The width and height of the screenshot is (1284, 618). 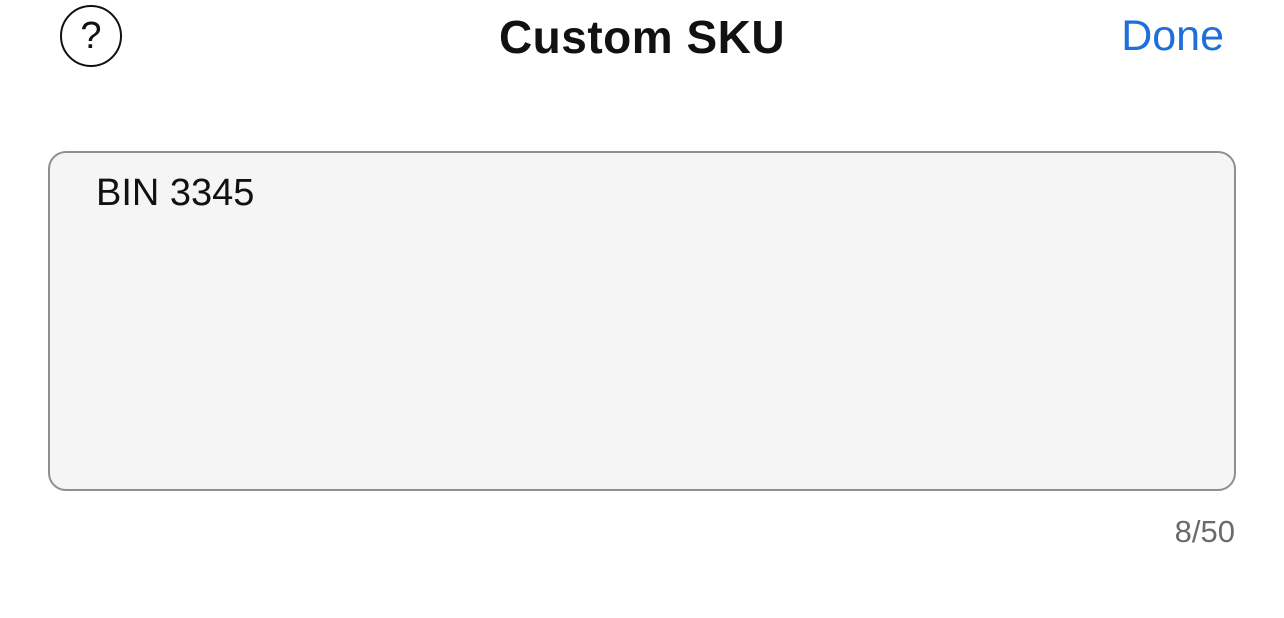 I want to click on navigation-header: ? Custom SKU Done, so click(x=642, y=40).